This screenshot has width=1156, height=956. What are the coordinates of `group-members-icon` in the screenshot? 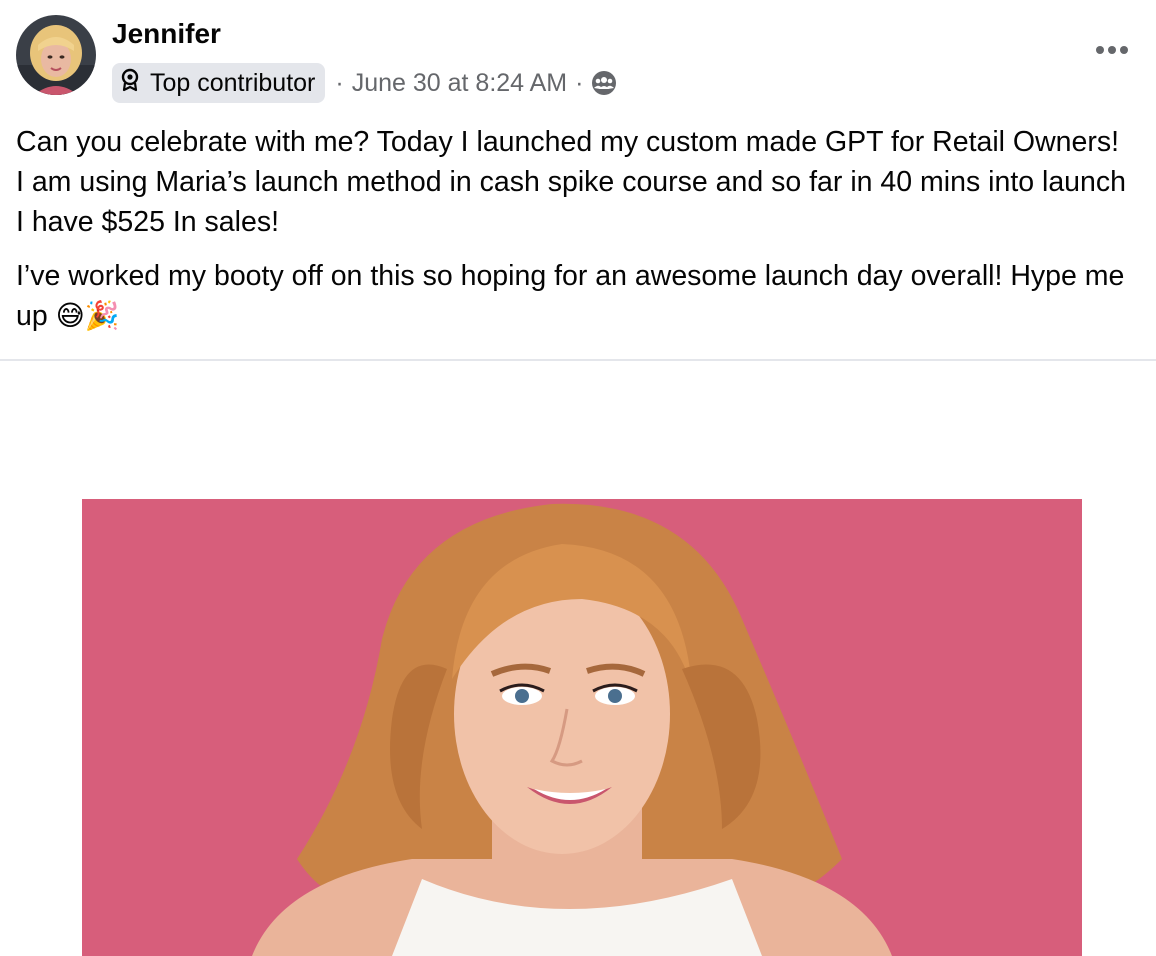 It's located at (604, 83).